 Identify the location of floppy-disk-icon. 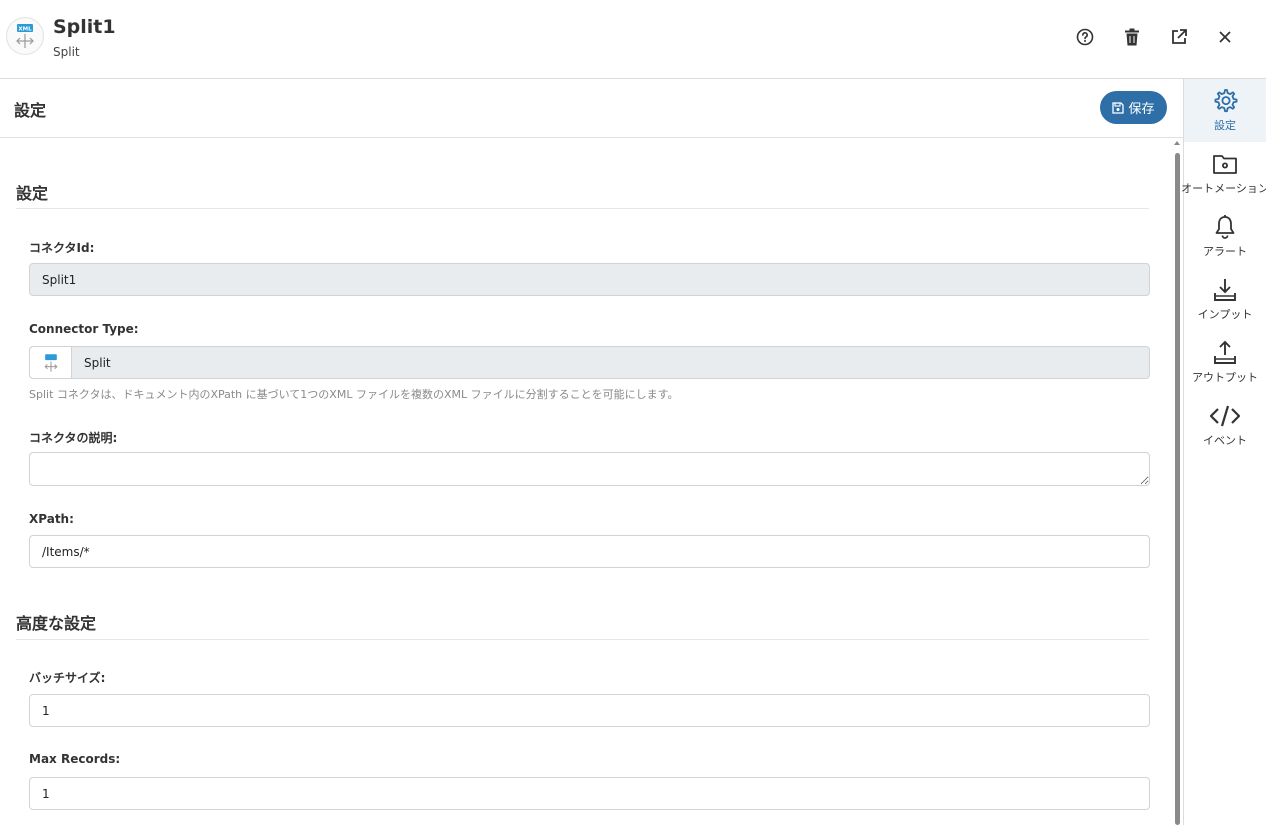
(1118, 107).